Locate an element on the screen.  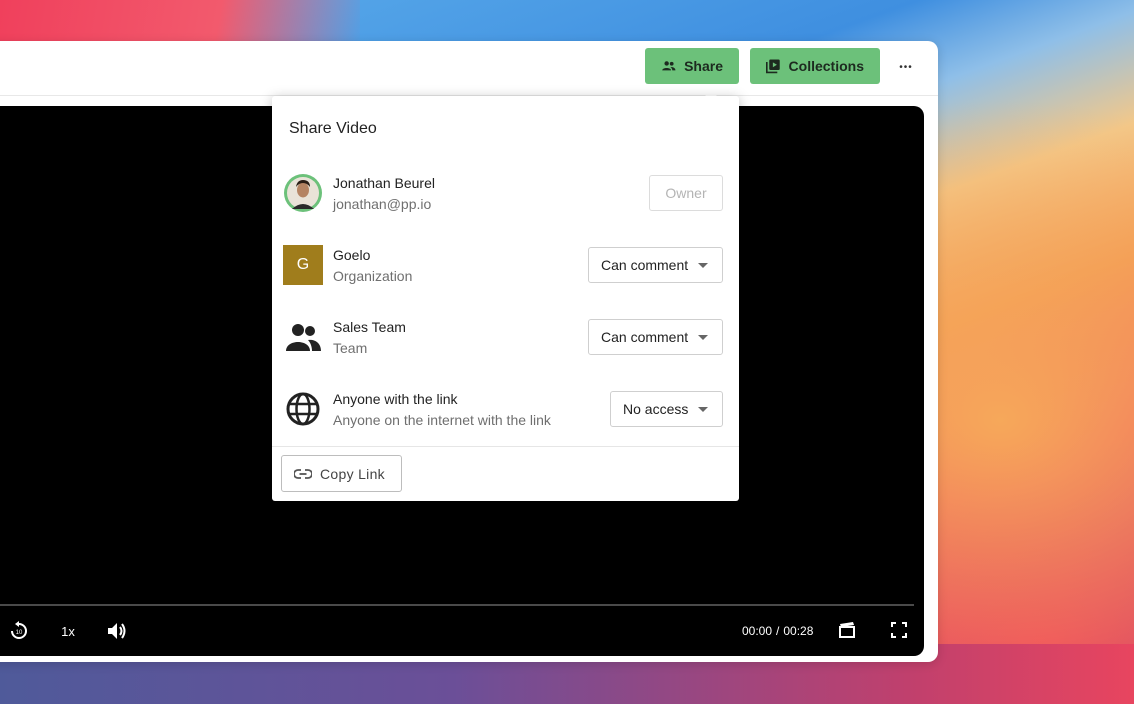
rewind-10-button: 10 is located at coordinates (19, 631).